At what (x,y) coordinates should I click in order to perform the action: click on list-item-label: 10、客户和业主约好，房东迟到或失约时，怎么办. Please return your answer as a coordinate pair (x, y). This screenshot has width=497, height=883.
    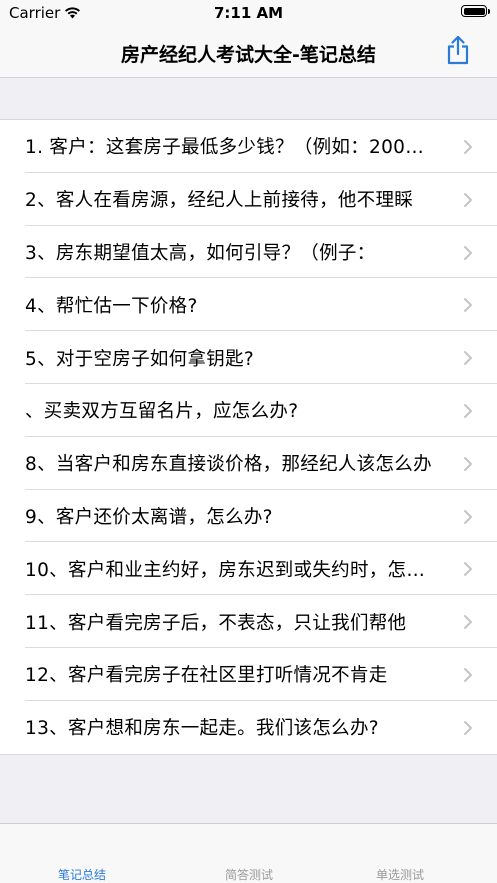
    Looking at the image, I should click on (232, 570).